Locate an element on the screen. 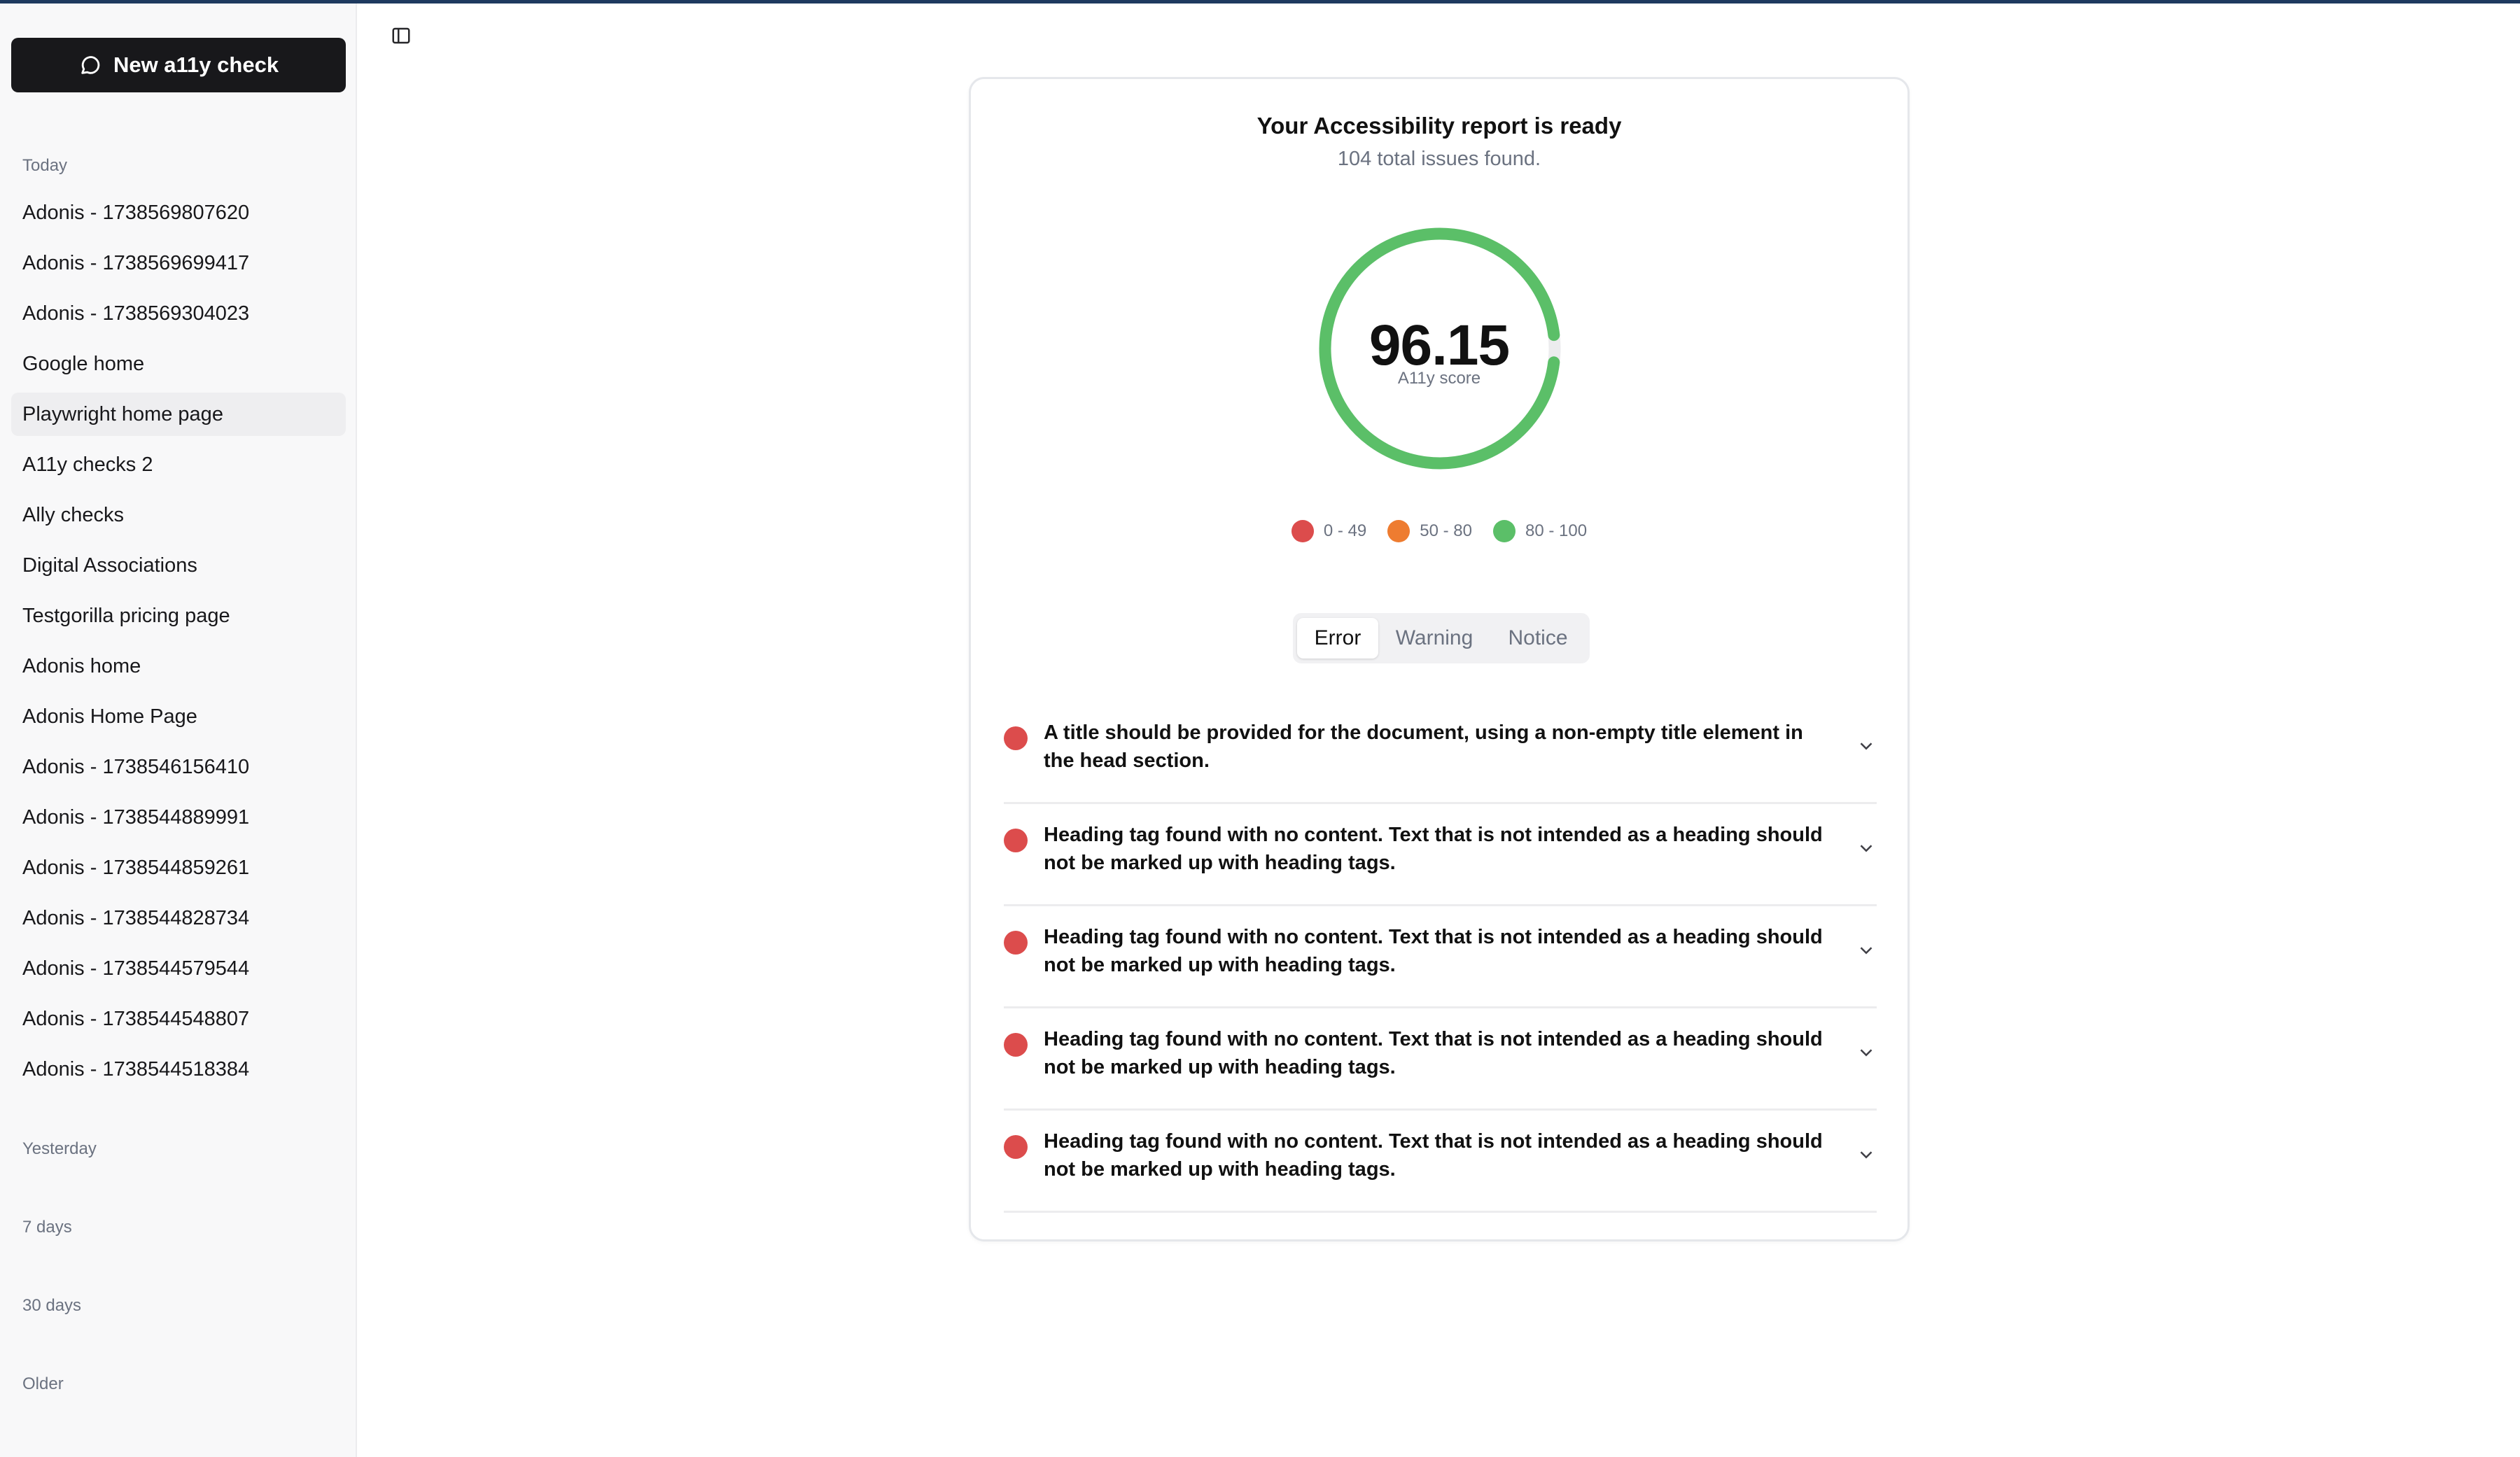 This screenshot has width=2520, height=1457. group-label-yesterday: Yesterday is located at coordinates (59, 1148).